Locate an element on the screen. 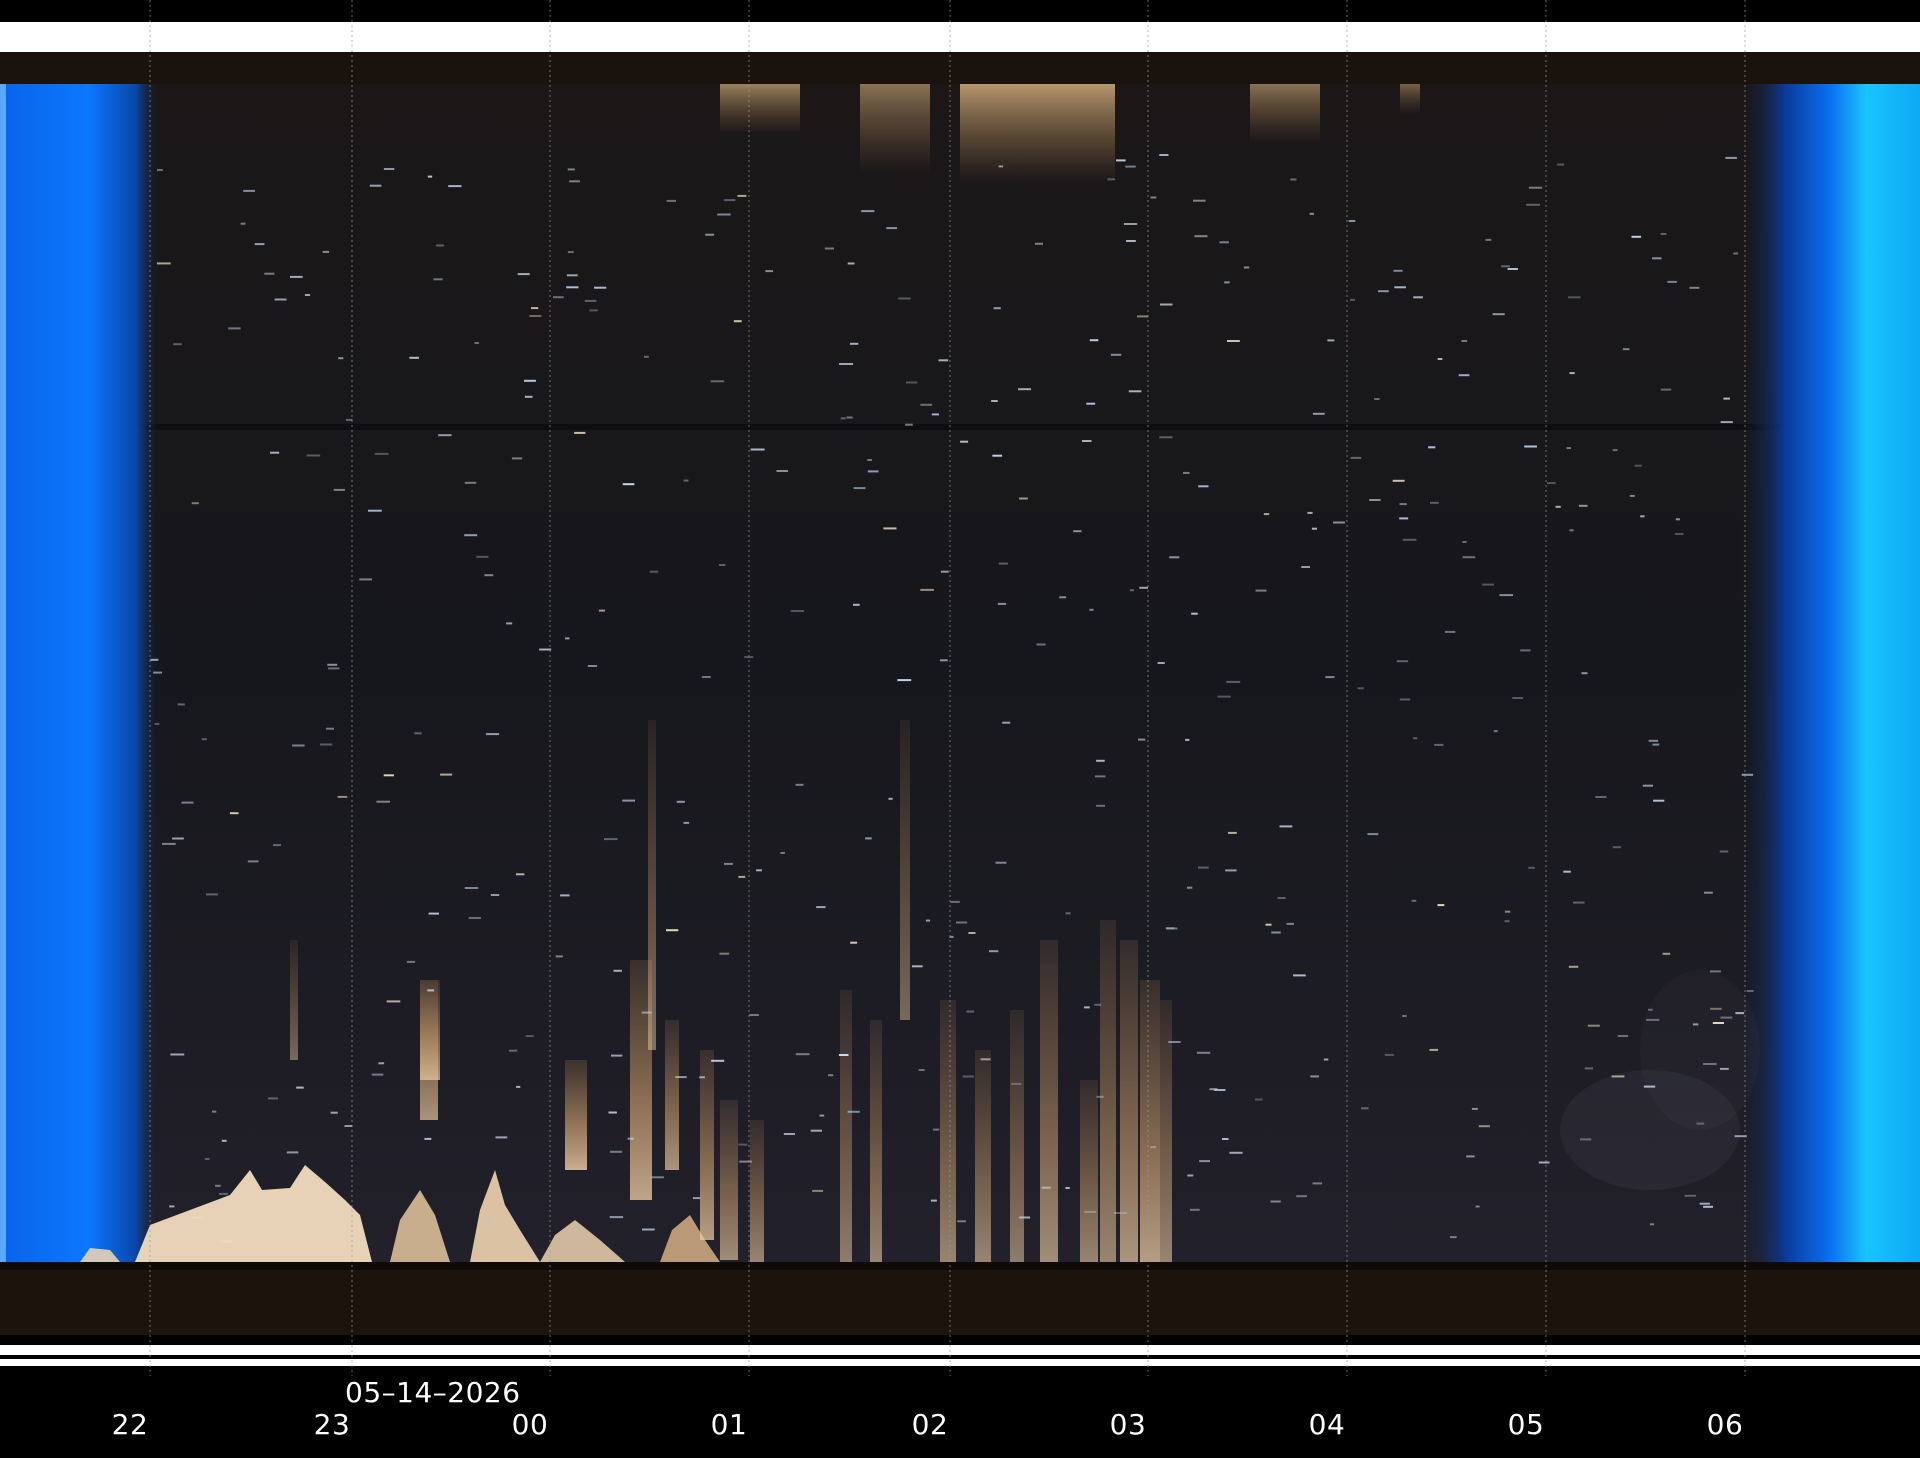  top-white-band is located at coordinates (960, 37).